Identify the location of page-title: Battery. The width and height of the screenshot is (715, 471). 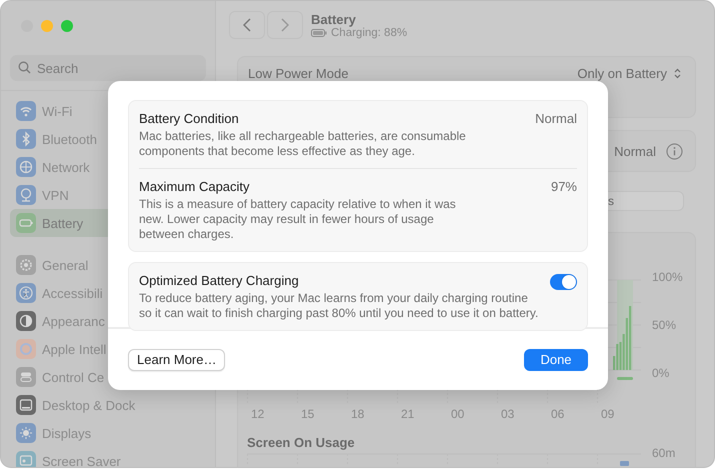
(334, 19).